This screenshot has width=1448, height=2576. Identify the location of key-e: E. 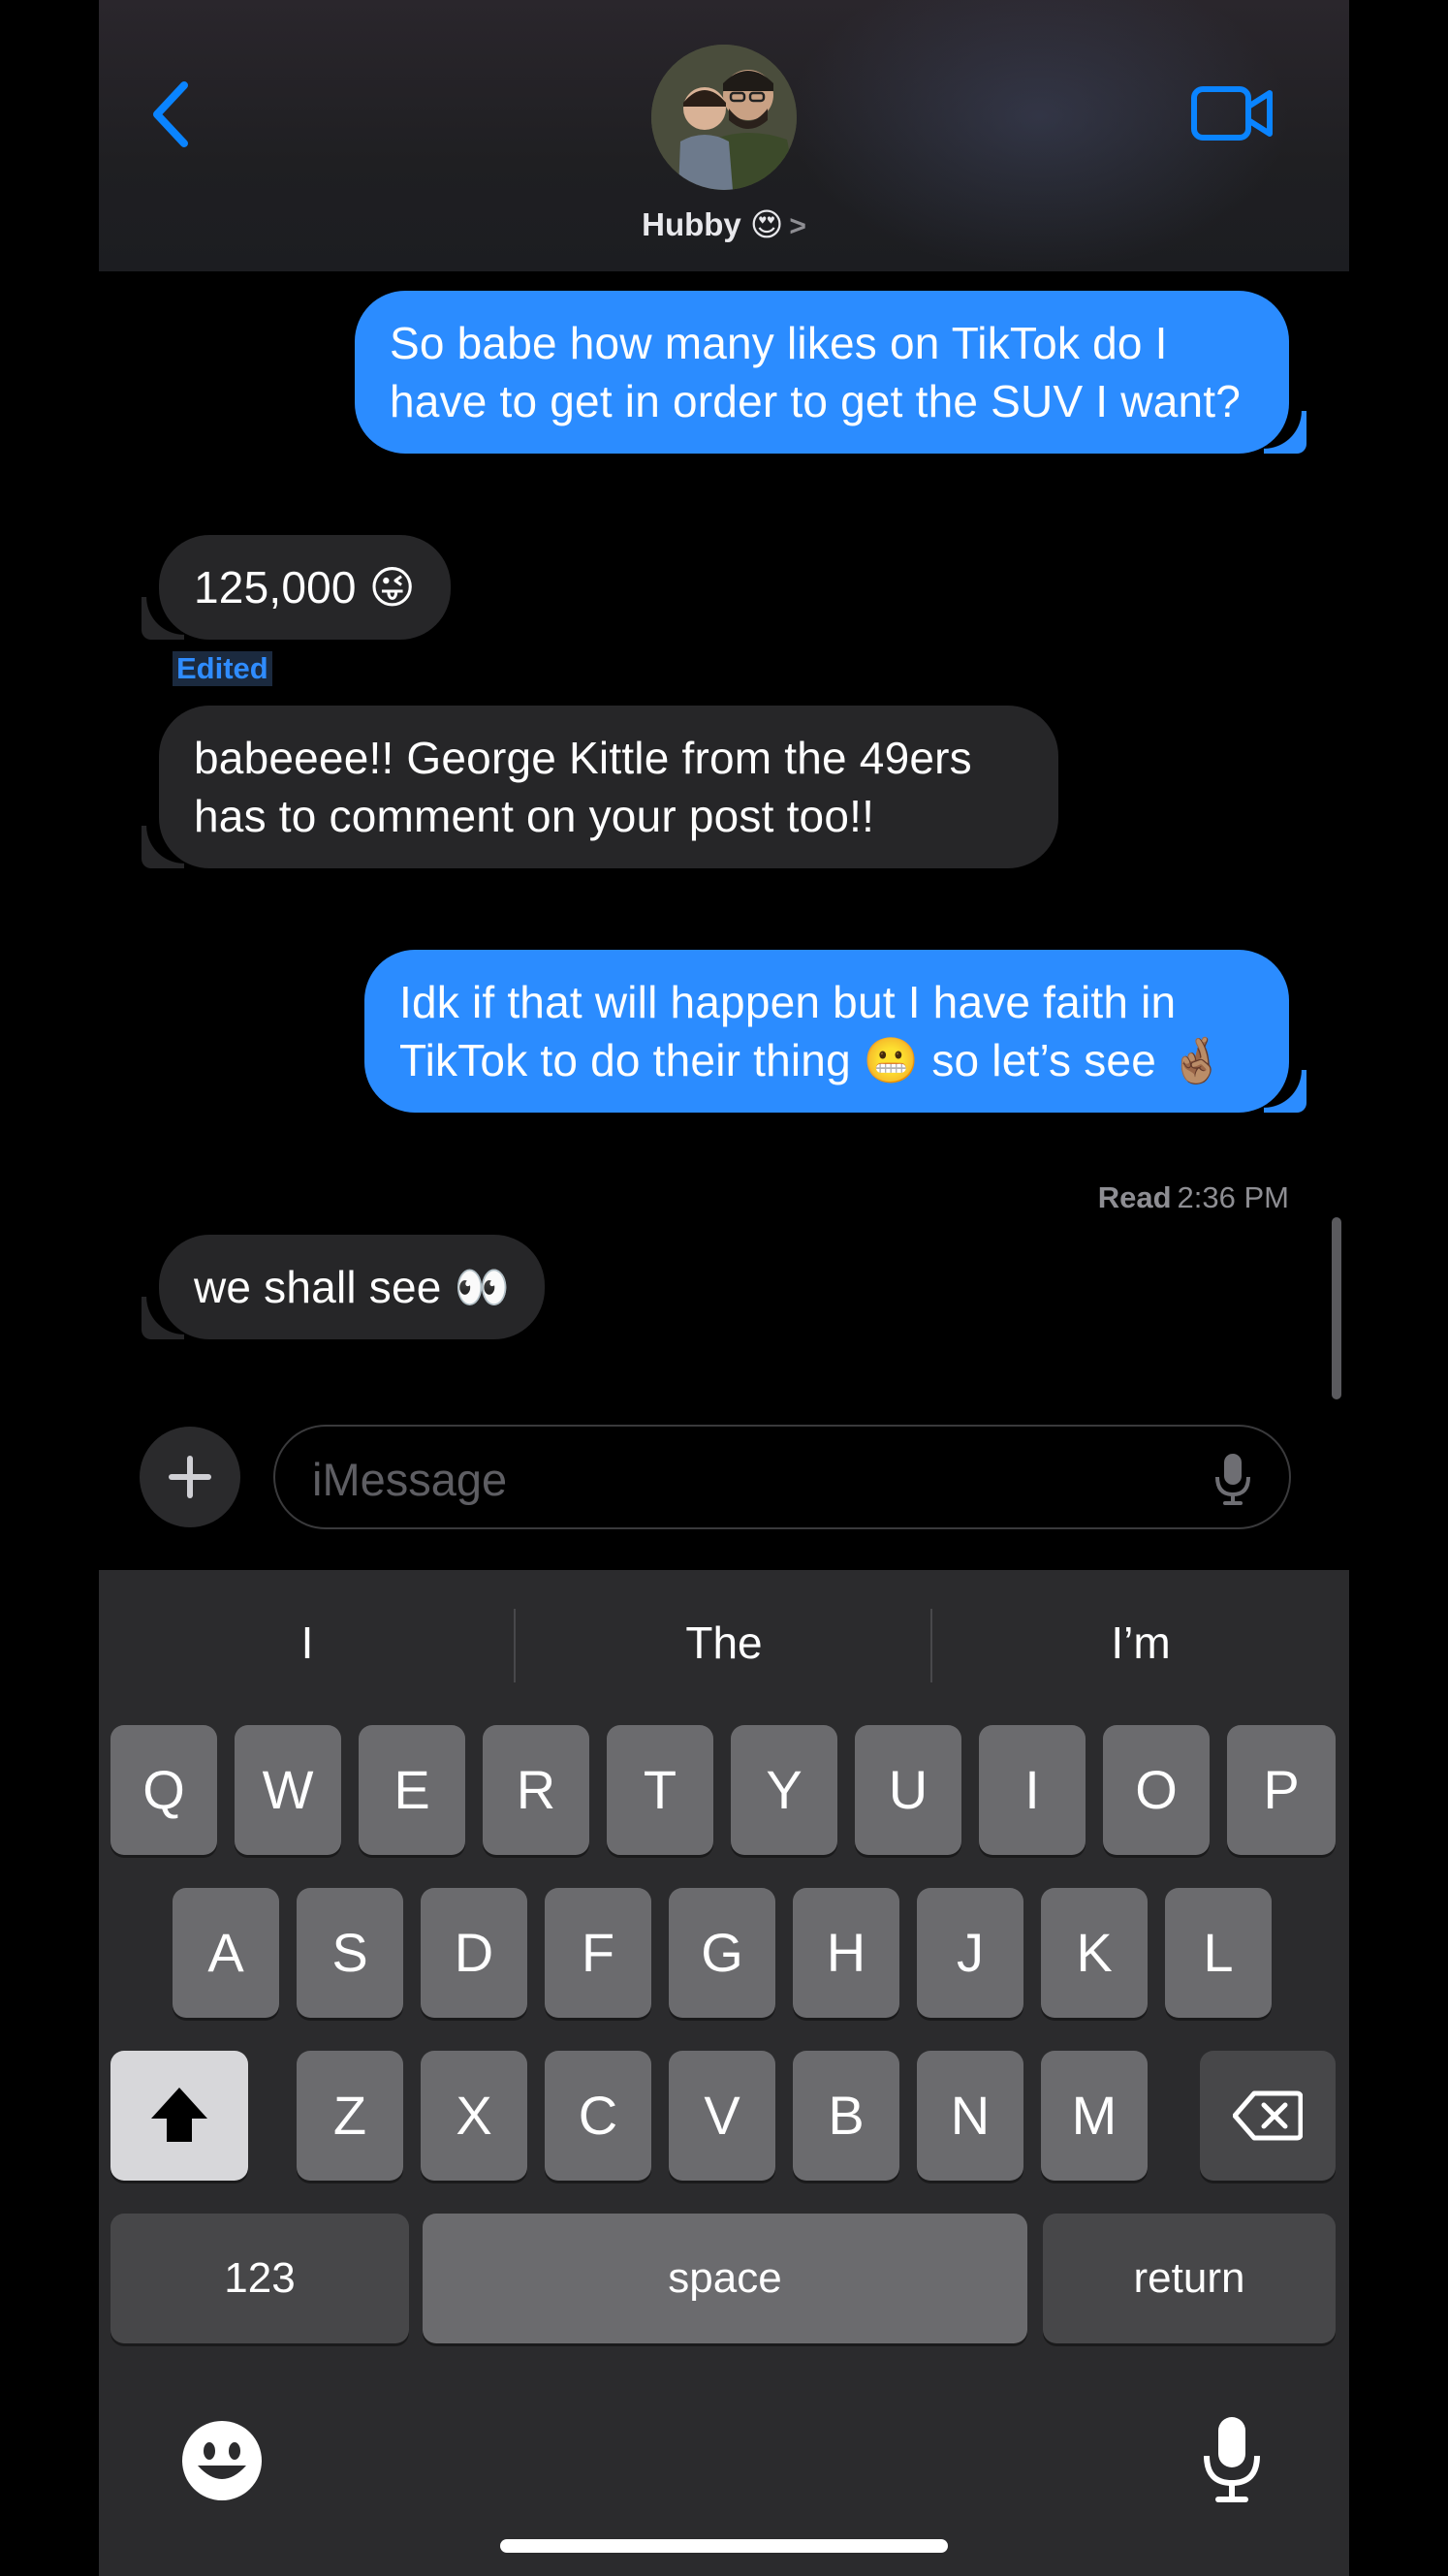
(412, 1790).